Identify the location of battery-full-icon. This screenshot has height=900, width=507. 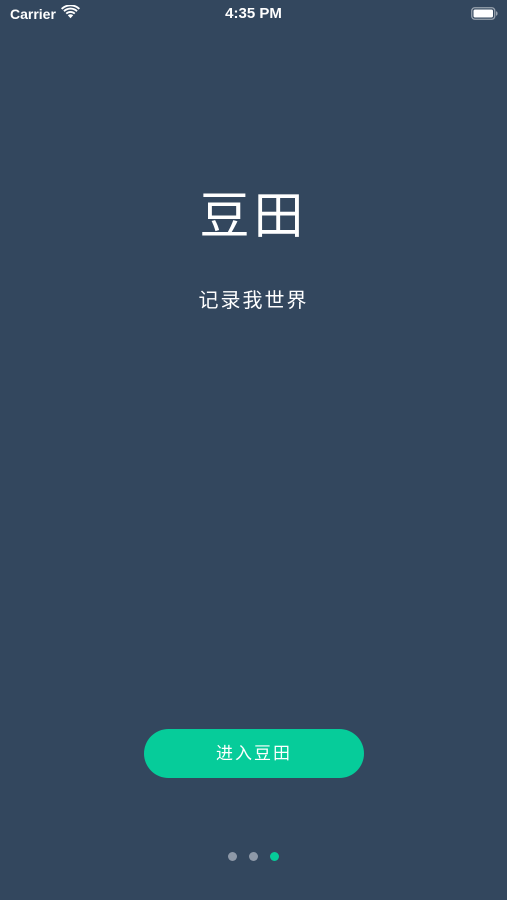
(484, 13).